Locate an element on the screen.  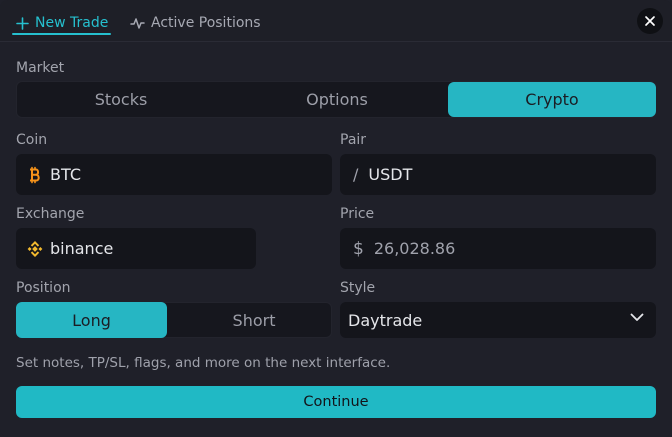
plus-icon is located at coordinates (22, 23).